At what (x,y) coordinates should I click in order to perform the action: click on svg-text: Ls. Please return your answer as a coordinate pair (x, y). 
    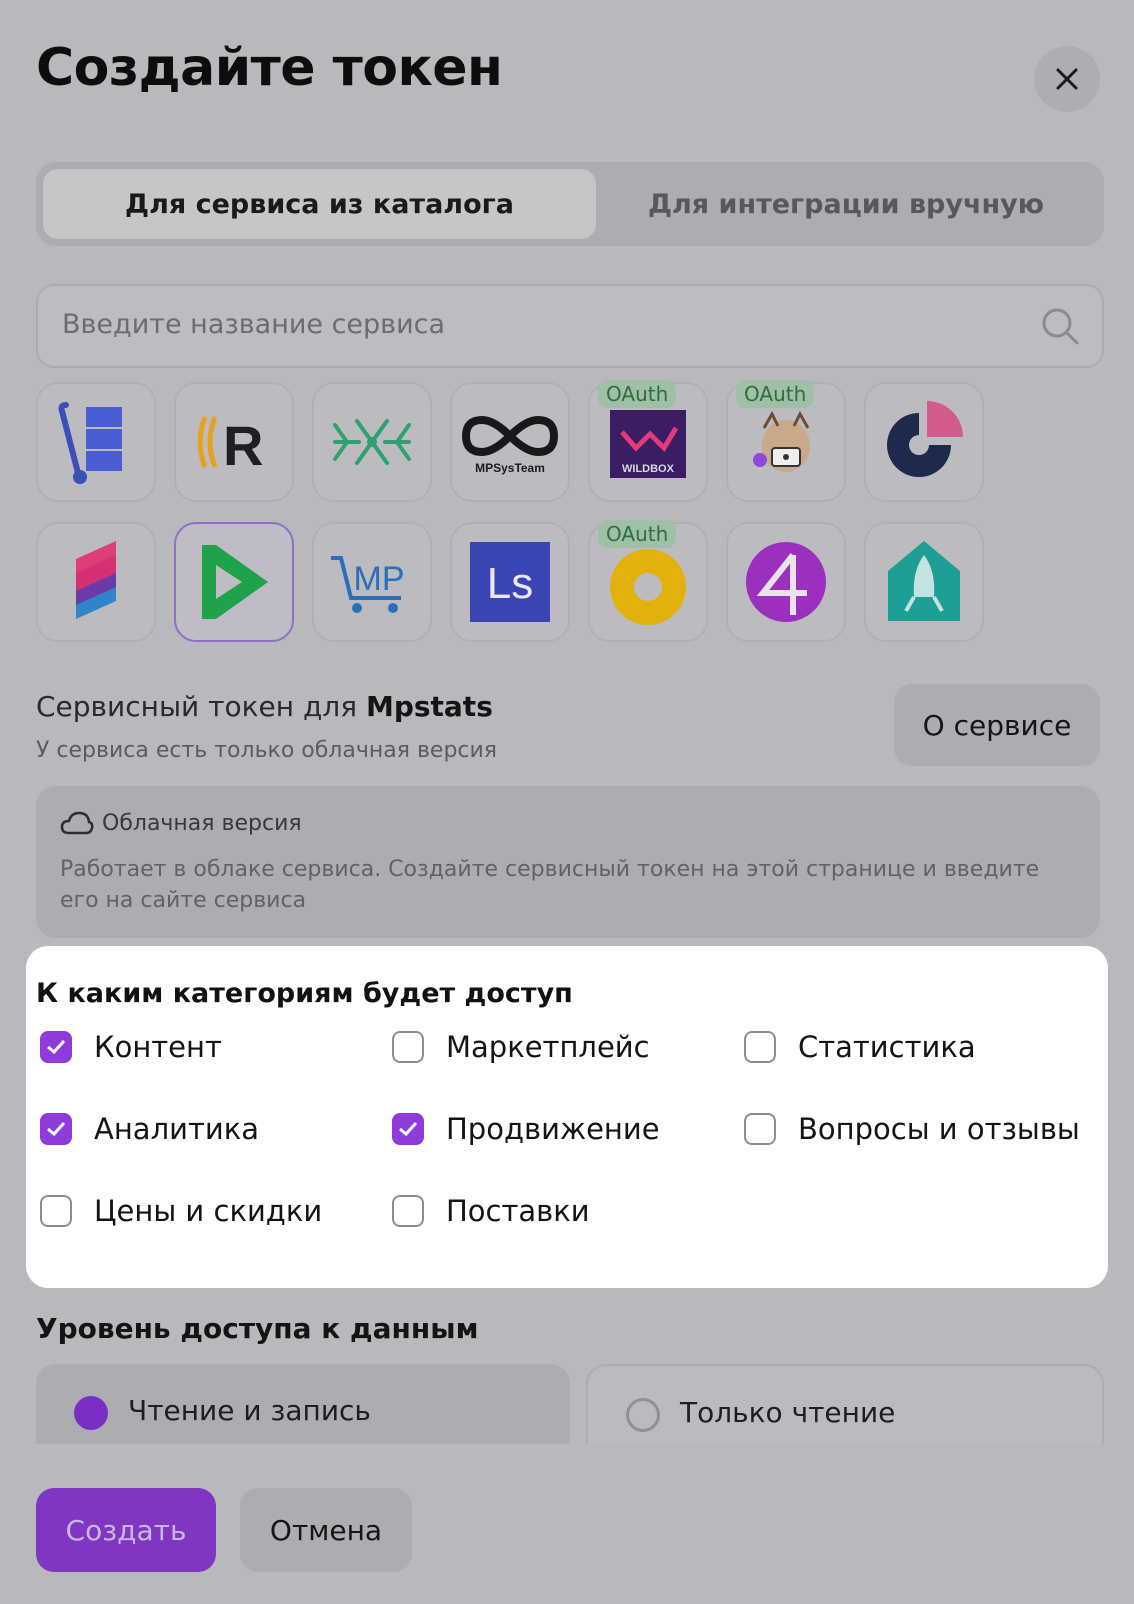
    Looking at the image, I should click on (510, 583).